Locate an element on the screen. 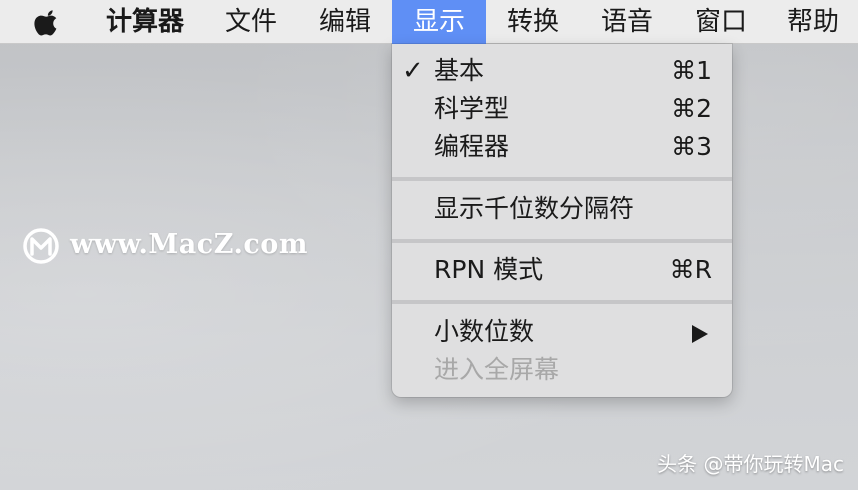 The height and width of the screenshot is (490, 858). submenu-arrow-icon is located at coordinates (700, 334).